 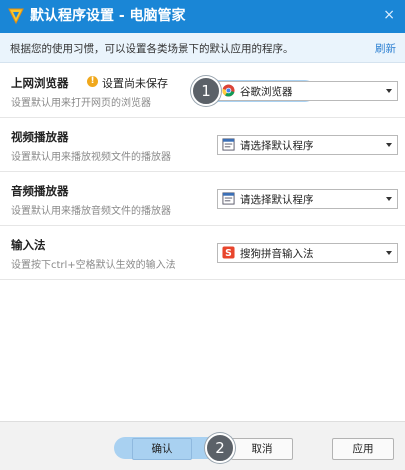 What do you see at coordinates (202, 144) in the screenshot?
I see `video-section: 视频播放器 设置默认用来播放视频文件的播放器 请选择默认程序` at bounding box center [202, 144].